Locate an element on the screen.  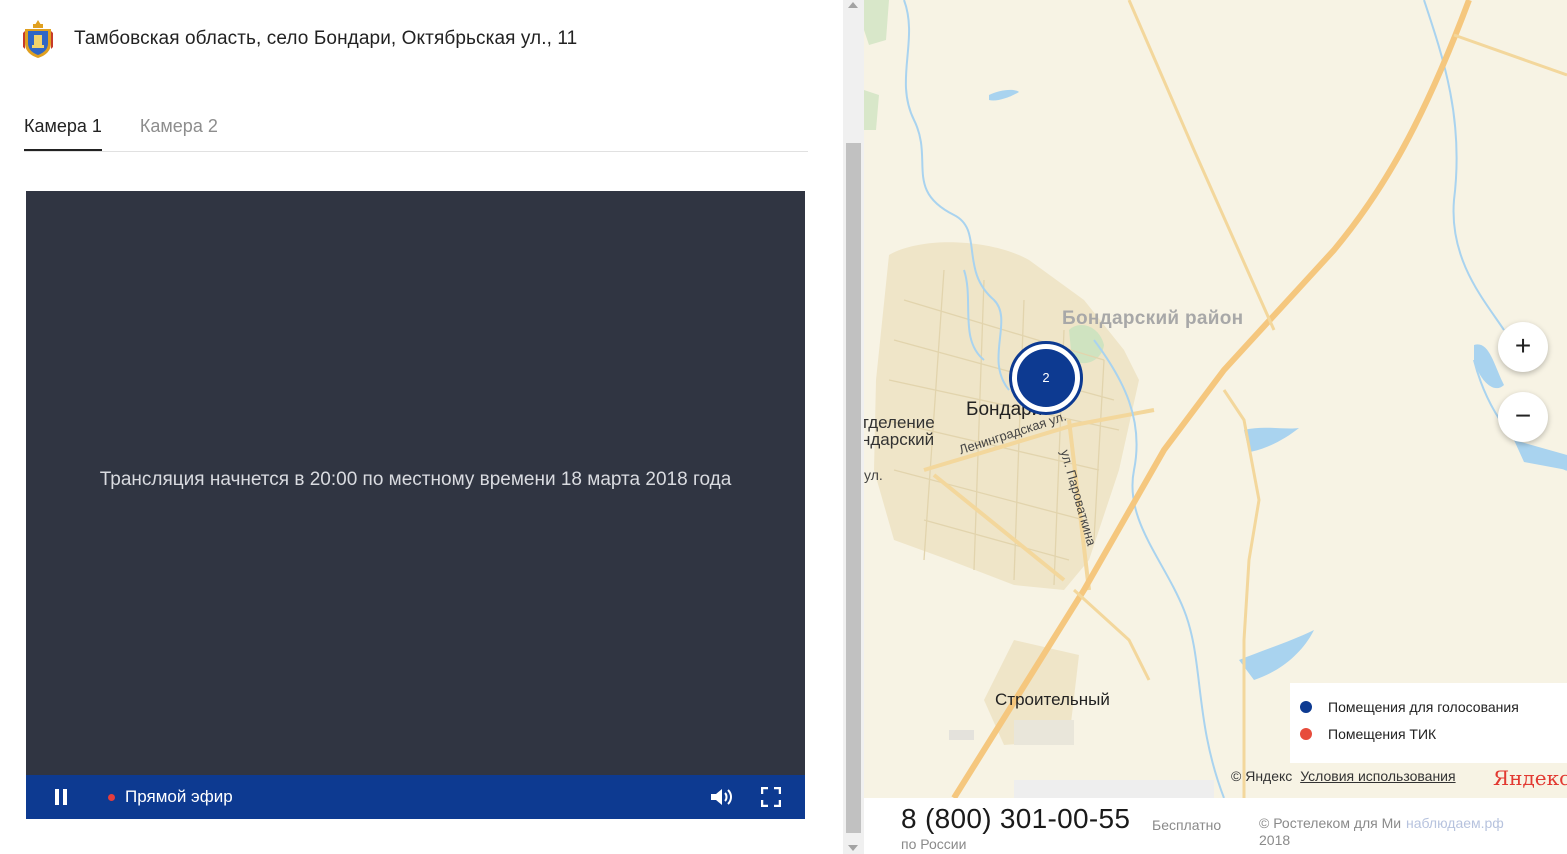
player-controls: Прямой эфир is located at coordinates (415, 797).